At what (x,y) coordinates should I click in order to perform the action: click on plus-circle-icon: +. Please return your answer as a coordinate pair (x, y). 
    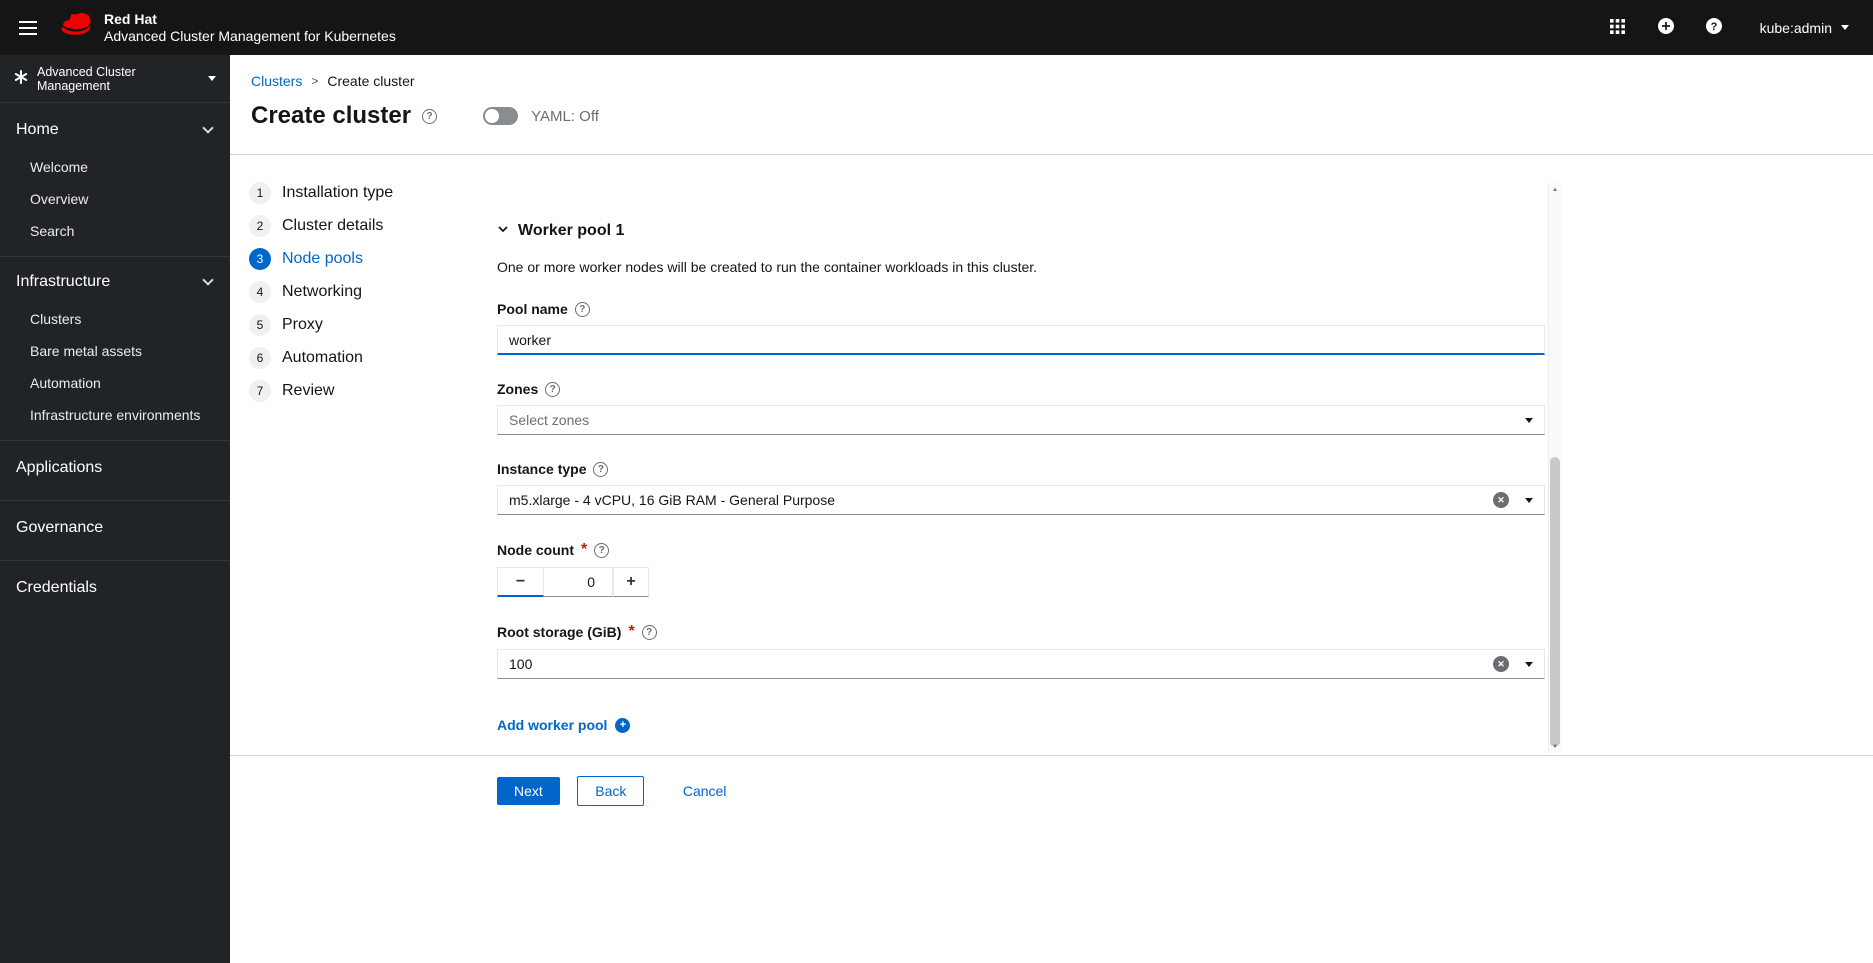
    Looking at the image, I should click on (623, 725).